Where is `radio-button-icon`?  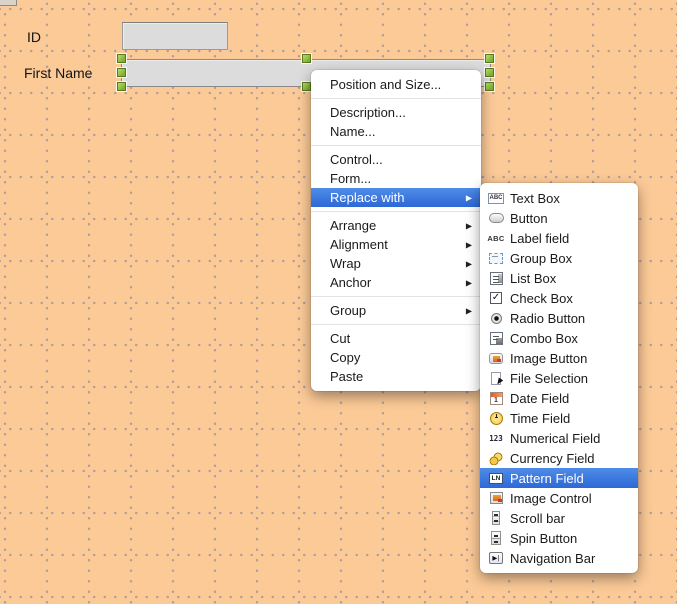
radio-button-icon is located at coordinates (496, 318).